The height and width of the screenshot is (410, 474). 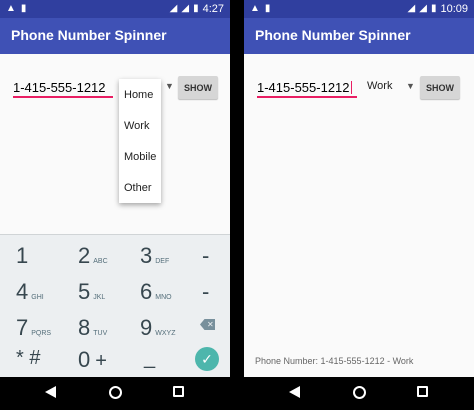 I want to click on status-bar: ▲ ▮ ◢ ◢ ▮ 4:27, so click(x=115, y=9).